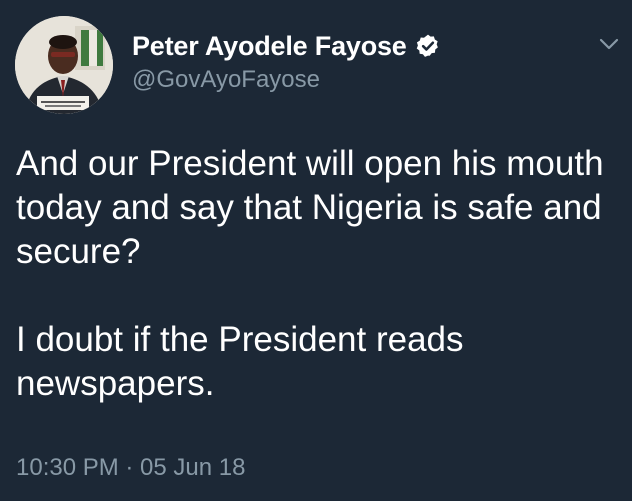 The image size is (632, 501). I want to click on author-name-row: Peter Ayodele Fayose, so click(362, 46).